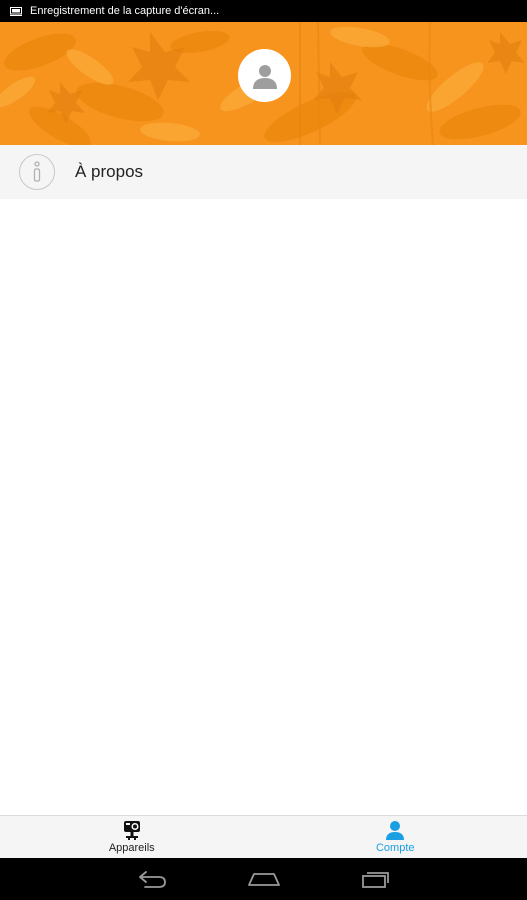 The width and height of the screenshot is (527, 900). What do you see at coordinates (131, 830) in the screenshot?
I see `camera-device-icon` at bounding box center [131, 830].